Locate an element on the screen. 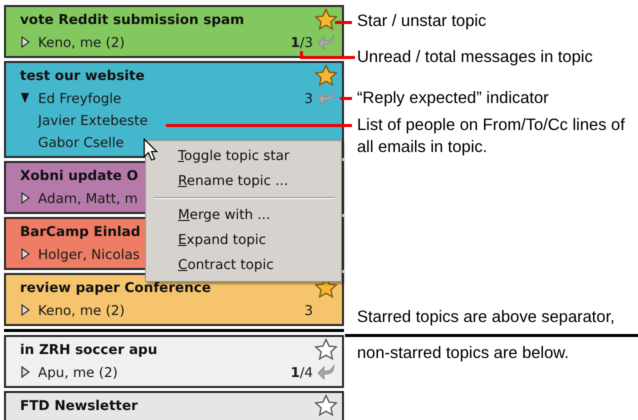  topic-title: Xobni update O is located at coordinates (79, 176).